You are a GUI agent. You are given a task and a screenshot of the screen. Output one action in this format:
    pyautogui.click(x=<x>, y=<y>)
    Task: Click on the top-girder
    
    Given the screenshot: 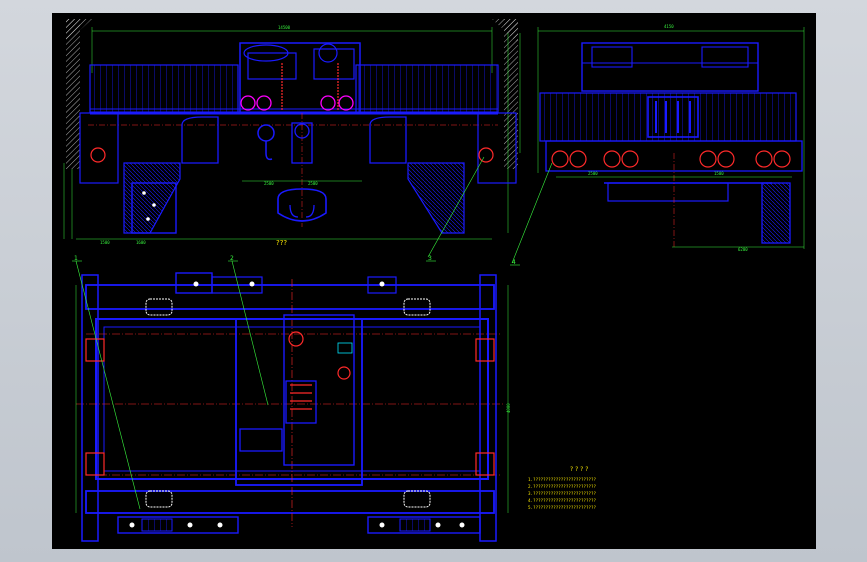 What is the action you would take?
    pyautogui.click(x=290, y=297)
    